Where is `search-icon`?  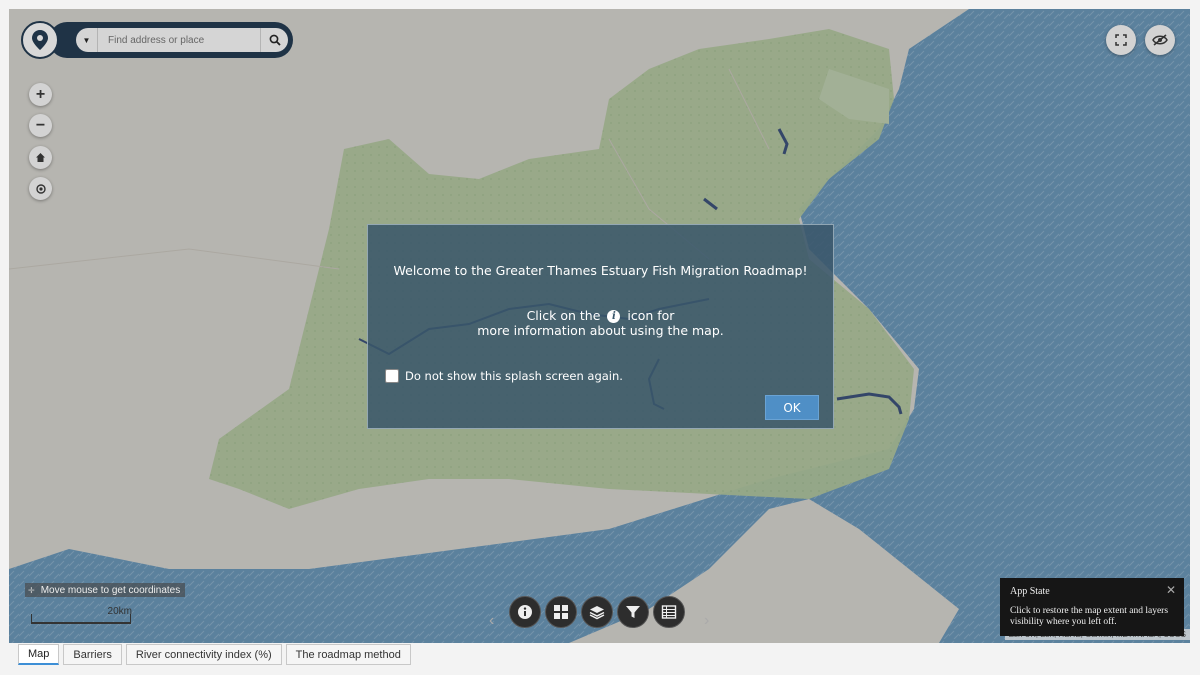
search-icon is located at coordinates (275, 40).